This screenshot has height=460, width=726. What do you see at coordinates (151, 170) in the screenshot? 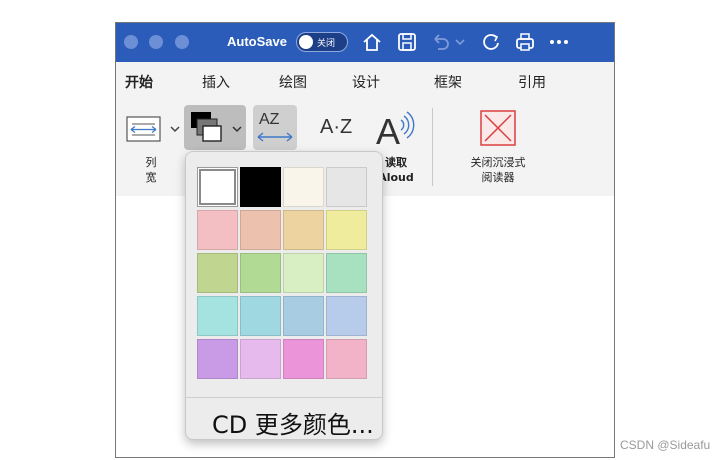
I see `column-width-label: 列 宽` at bounding box center [151, 170].